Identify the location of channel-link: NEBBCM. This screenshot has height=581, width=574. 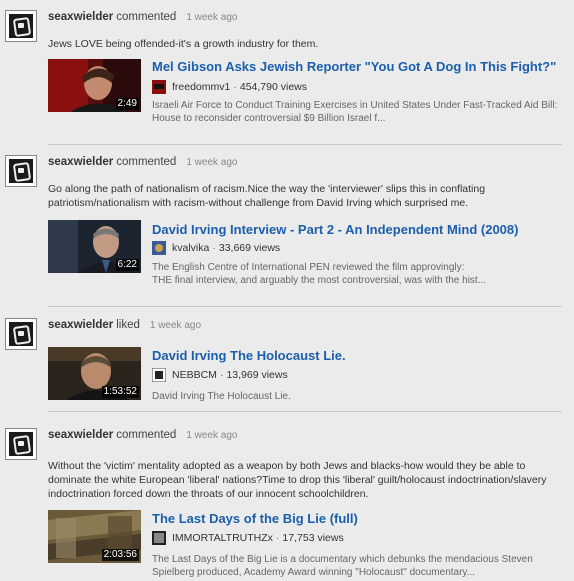
(194, 375).